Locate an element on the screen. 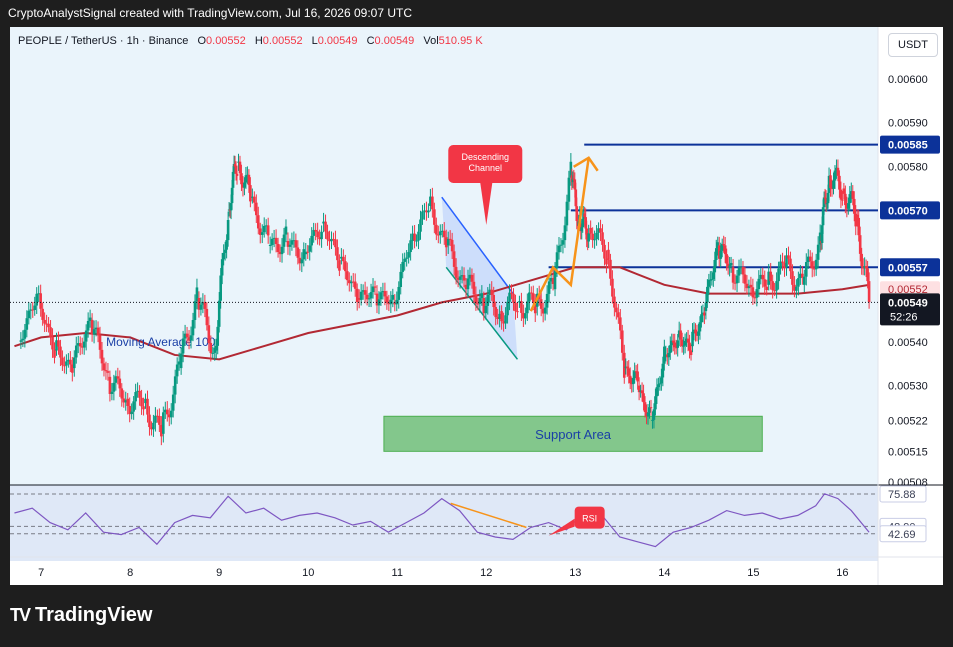 This screenshot has height=647, width=953. countdown-text: 52:26 is located at coordinates (904, 317).